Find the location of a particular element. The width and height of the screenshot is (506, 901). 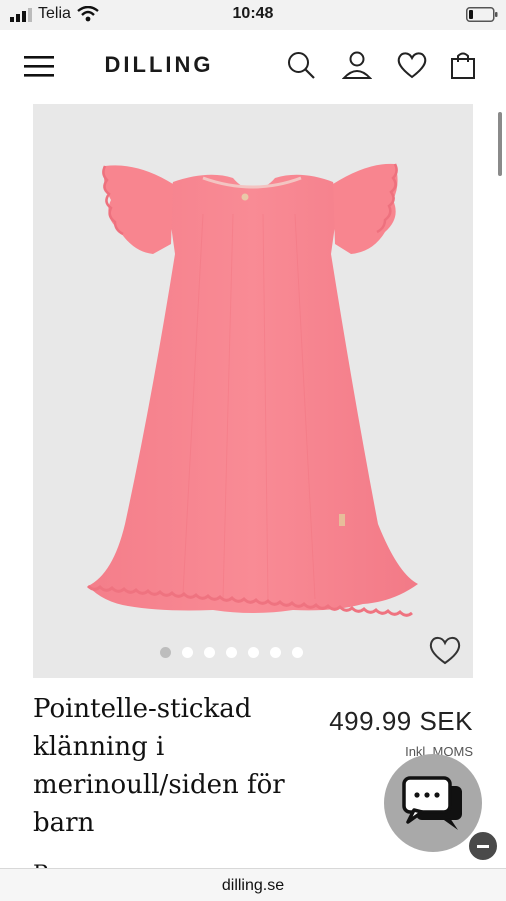

site-header: DILLING is located at coordinates (253, 66).